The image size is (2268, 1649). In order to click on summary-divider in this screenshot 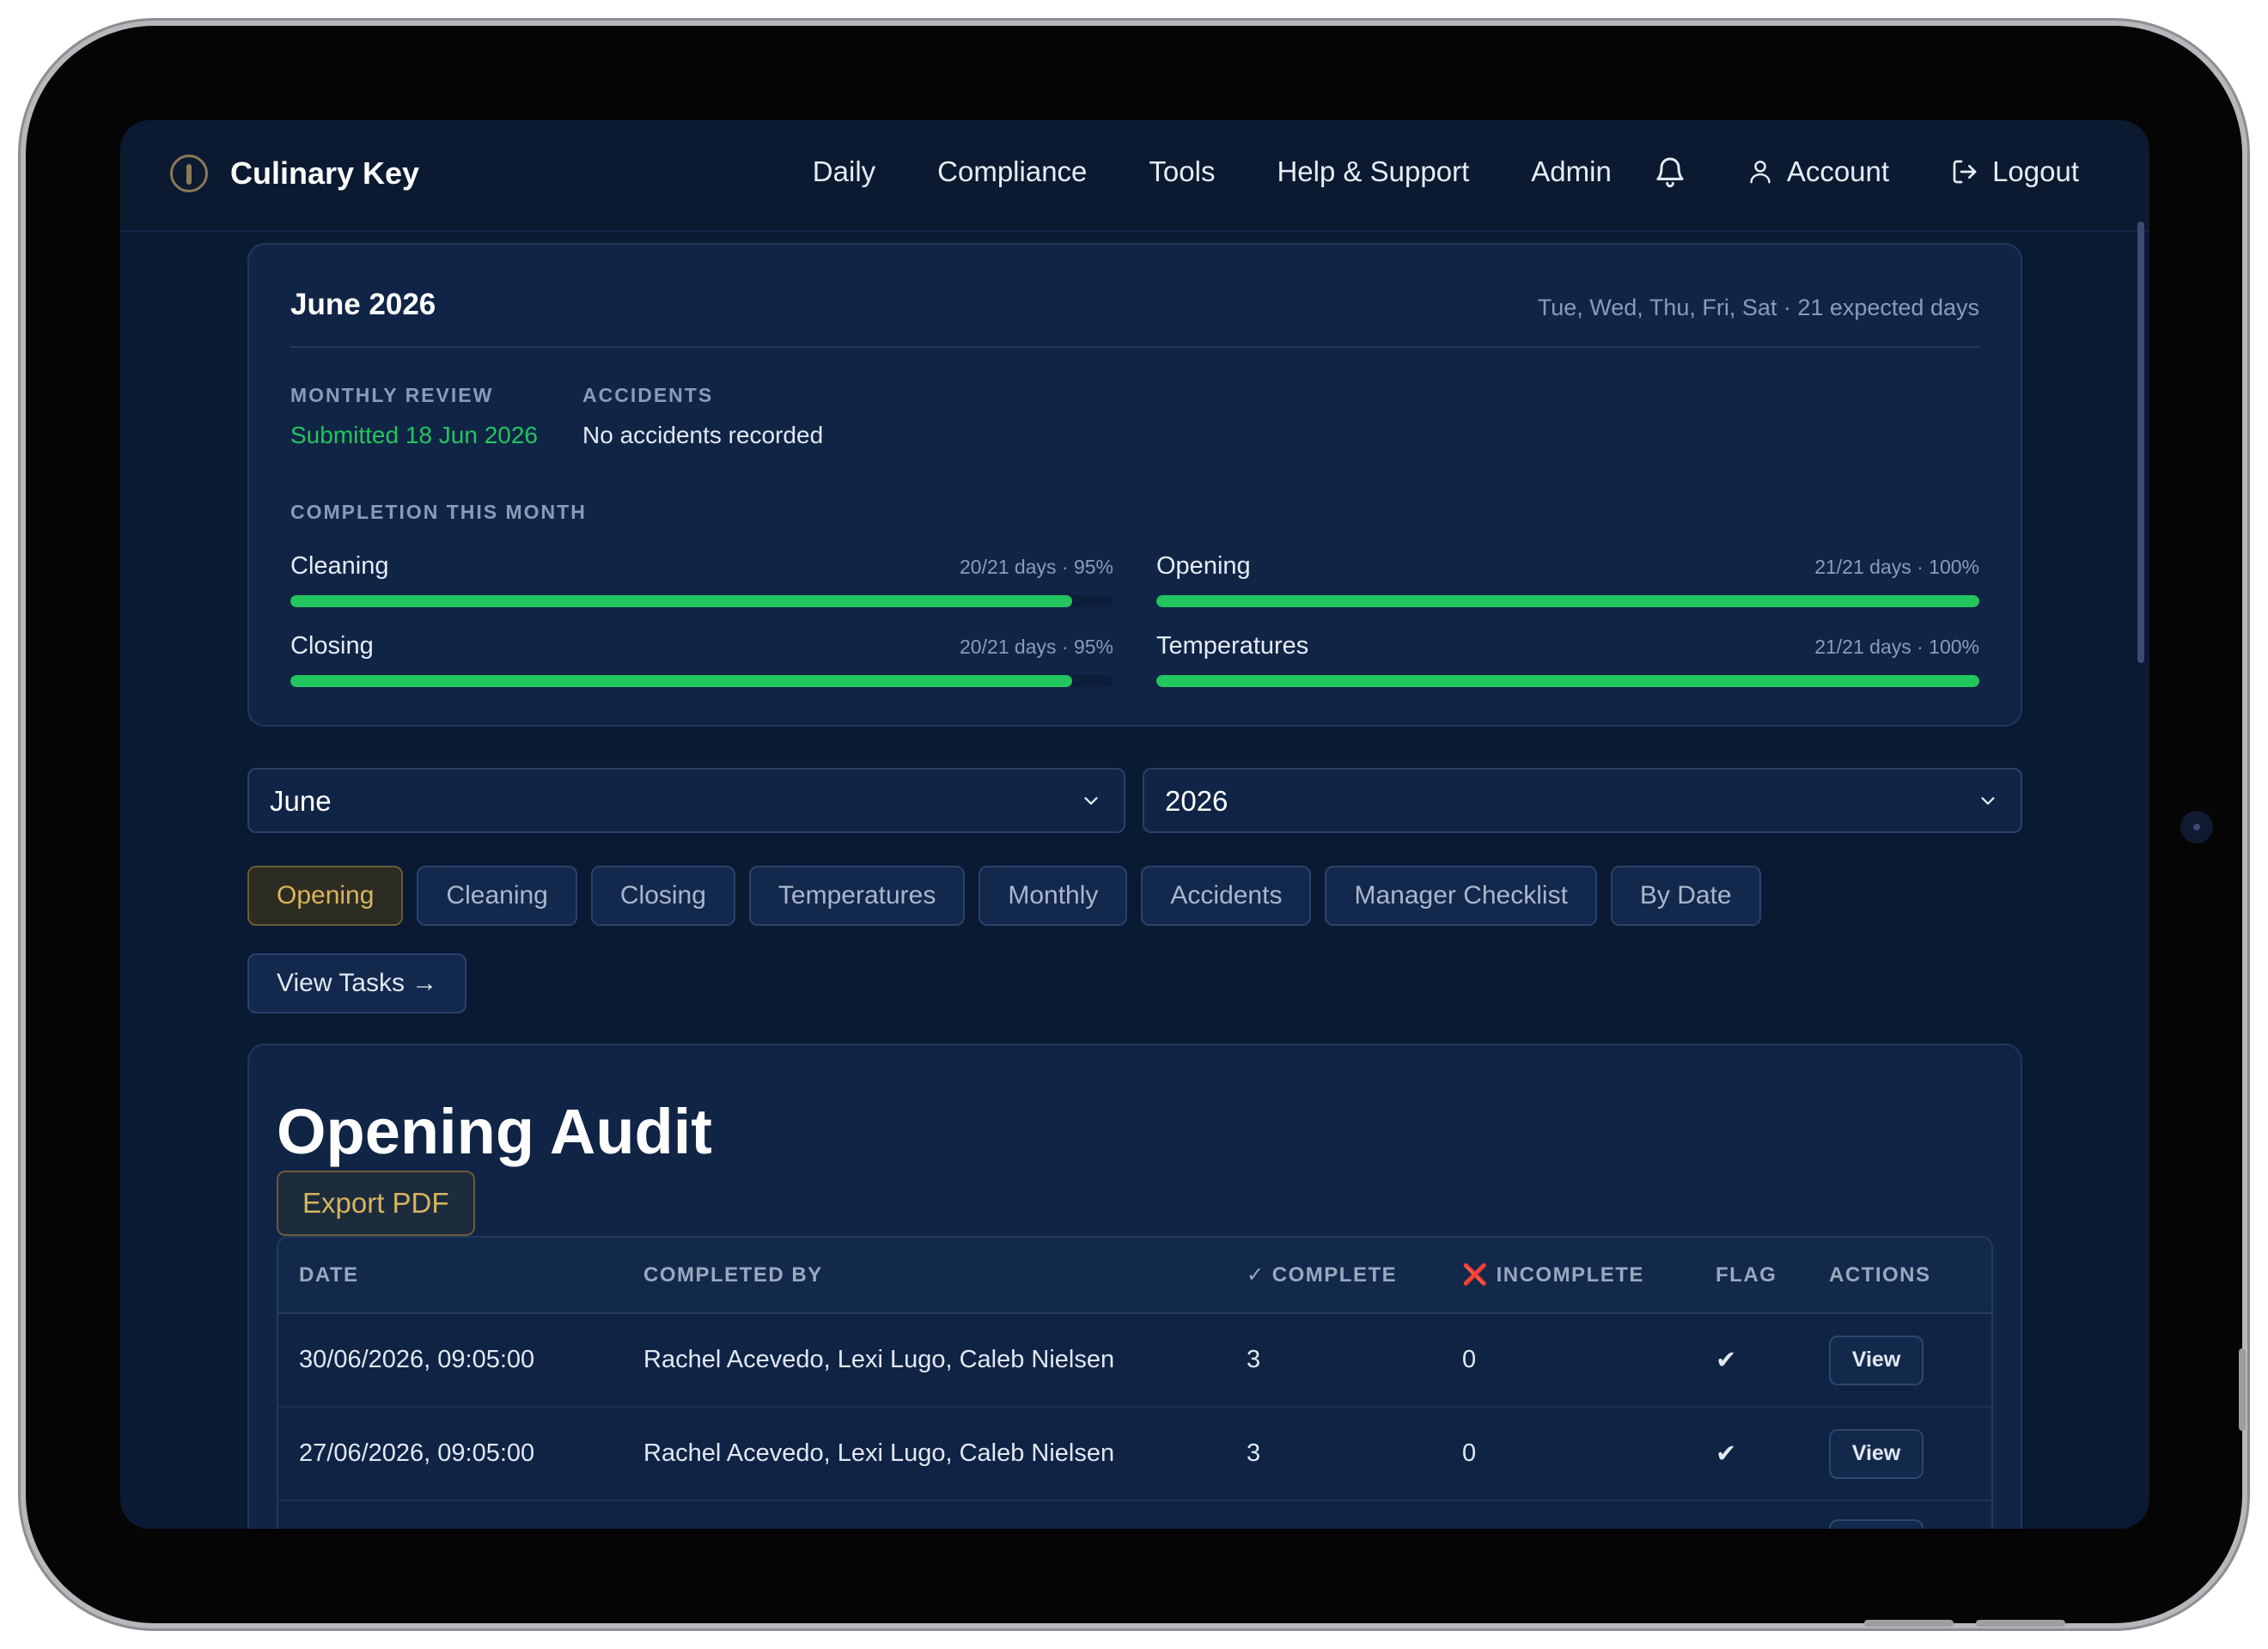, I will do `click(1134, 347)`.